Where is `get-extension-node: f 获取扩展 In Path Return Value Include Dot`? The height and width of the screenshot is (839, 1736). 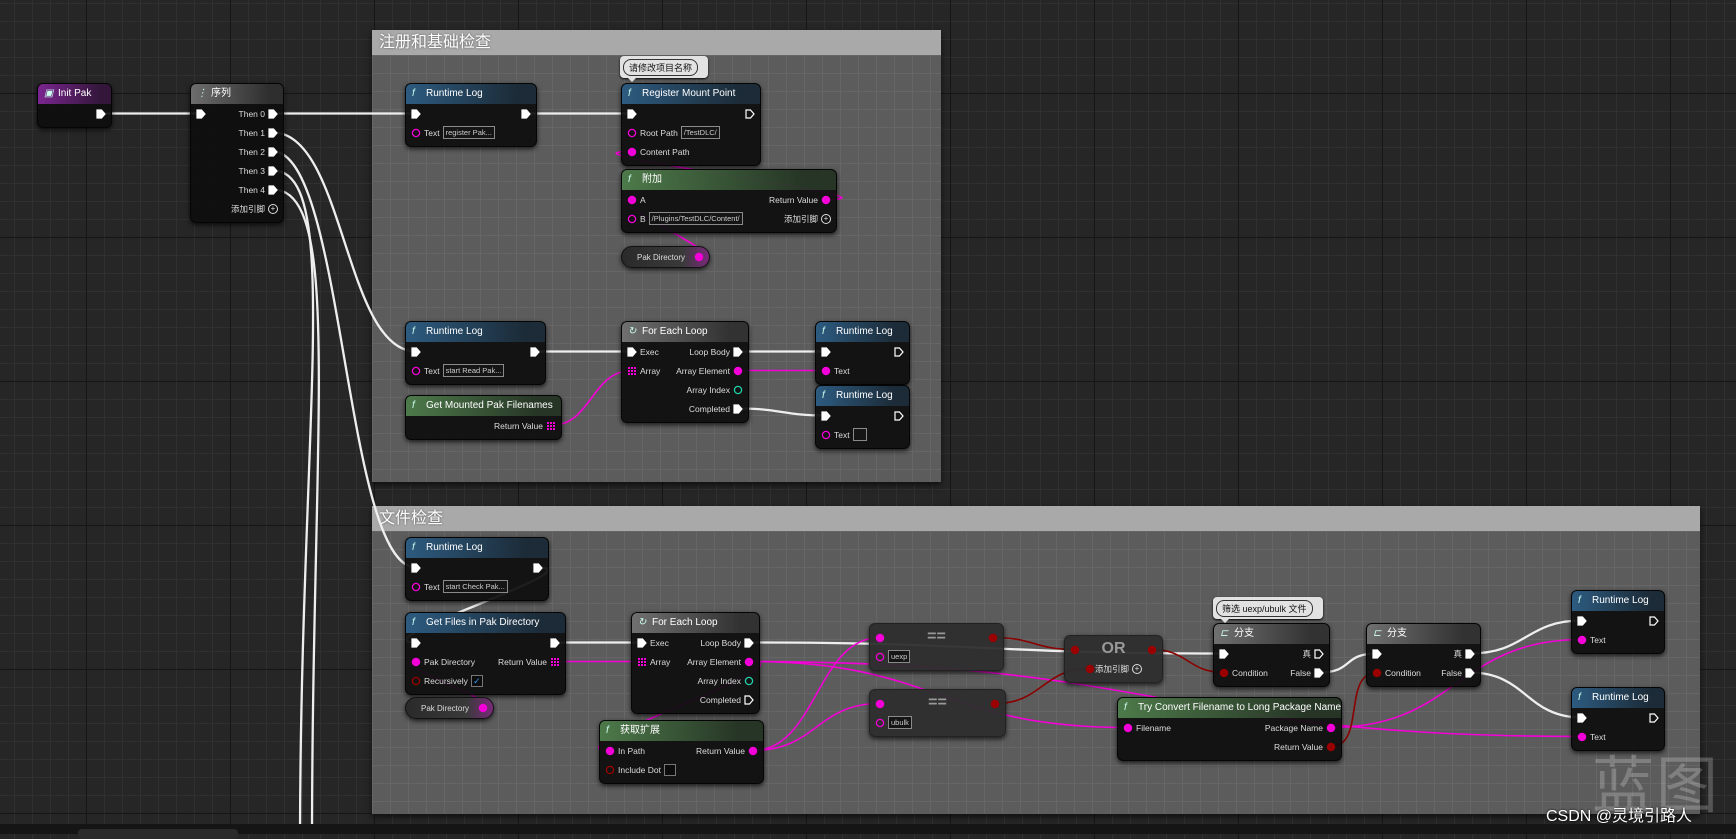
get-extension-node: f 获取扩展 In Path Return Value Include Dot is located at coordinates (681, 752).